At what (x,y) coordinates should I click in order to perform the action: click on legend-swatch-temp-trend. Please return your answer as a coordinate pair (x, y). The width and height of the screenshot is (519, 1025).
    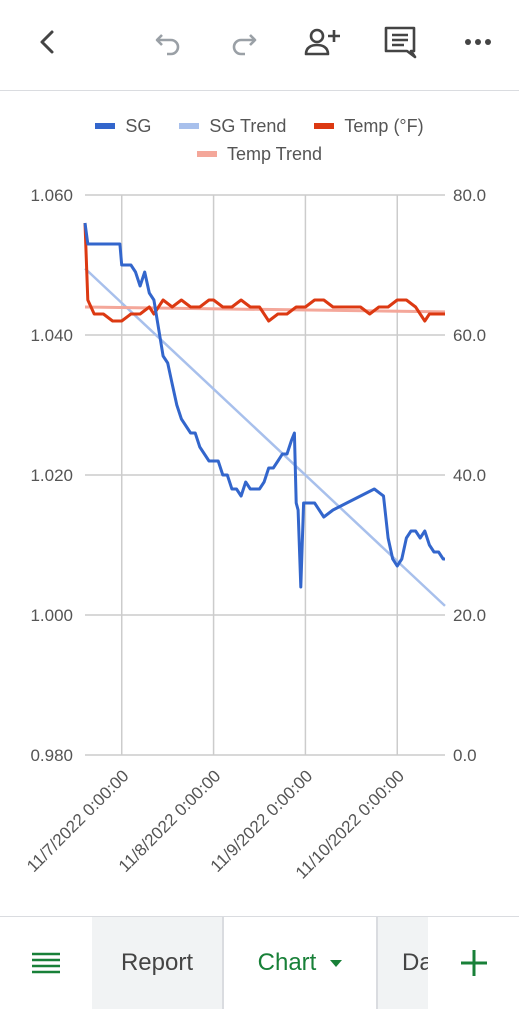
    Looking at the image, I should click on (206, 154).